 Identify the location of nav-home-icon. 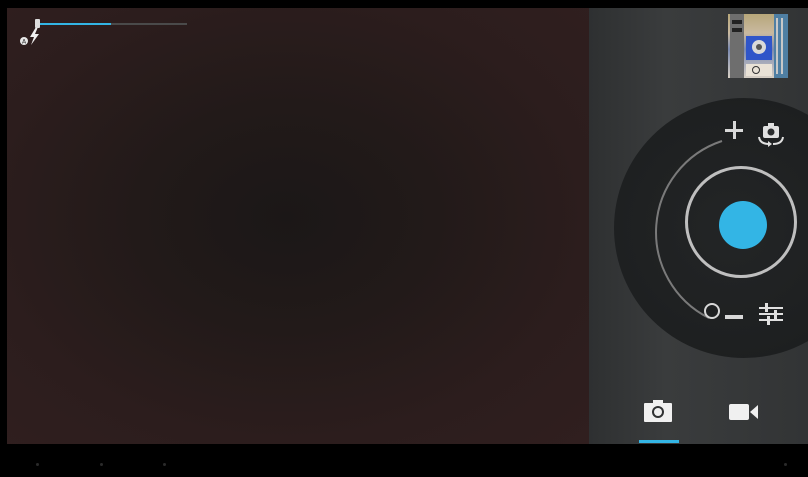
(101, 464).